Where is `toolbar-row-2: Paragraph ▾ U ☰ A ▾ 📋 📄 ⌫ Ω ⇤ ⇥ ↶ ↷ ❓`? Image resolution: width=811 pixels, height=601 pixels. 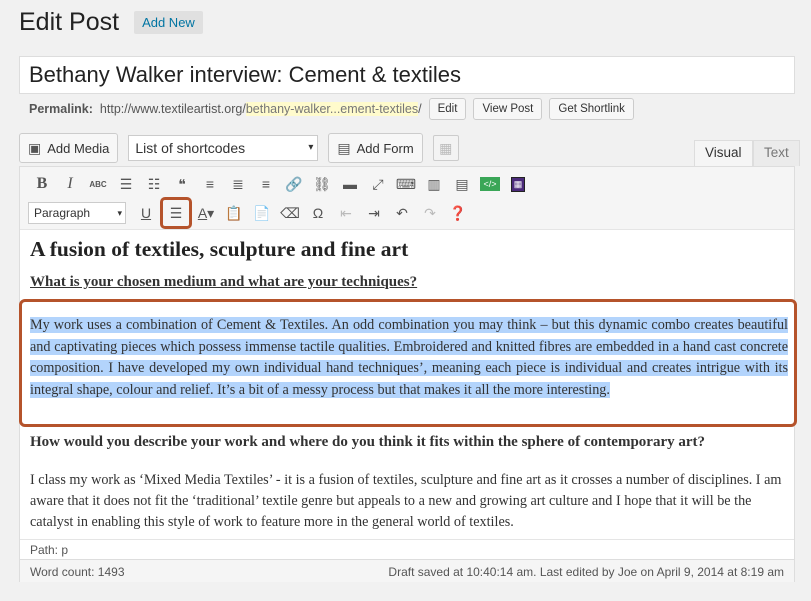 toolbar-row-2: Paragraph ▾ U ☰ A ▾ 📋 📄 ⌫ Ω ⇤ ⇥ ↶ ↷ ❓ is located at coordinates (250, 213).